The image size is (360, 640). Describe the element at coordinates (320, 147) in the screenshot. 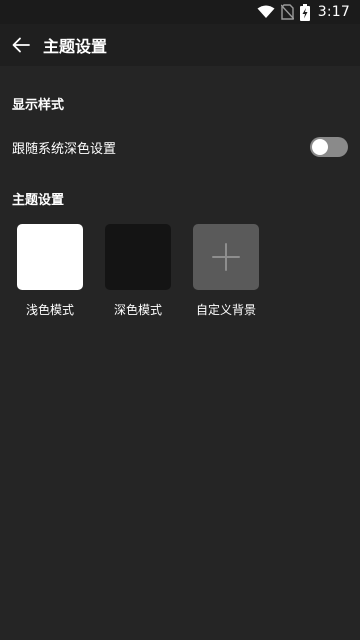

I see `toggle-knob` at that location.